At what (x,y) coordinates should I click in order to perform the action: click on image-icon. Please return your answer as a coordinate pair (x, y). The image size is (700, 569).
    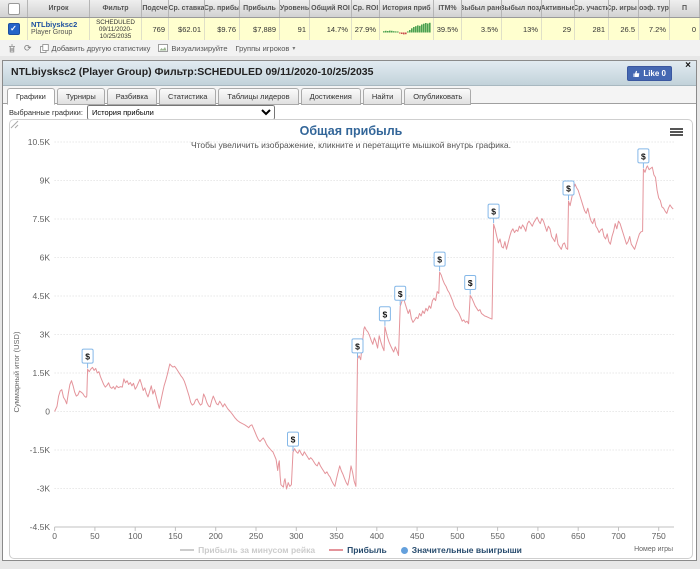
    Looking at the image, I should click on (163, 48).